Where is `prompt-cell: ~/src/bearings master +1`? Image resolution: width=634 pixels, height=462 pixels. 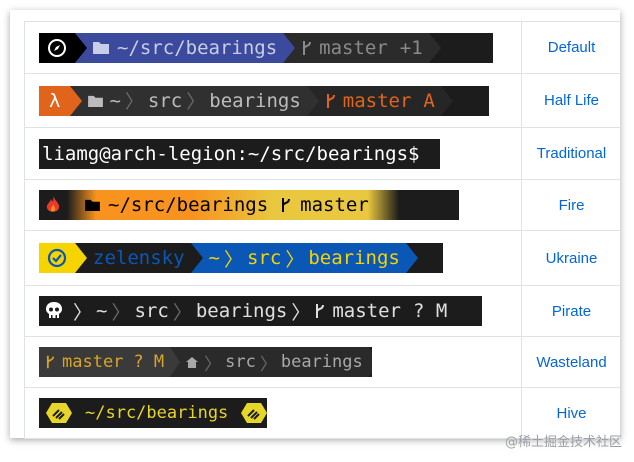
prompt-cell: ~/src/bearings master +1 is located at coordinates (273, 47).